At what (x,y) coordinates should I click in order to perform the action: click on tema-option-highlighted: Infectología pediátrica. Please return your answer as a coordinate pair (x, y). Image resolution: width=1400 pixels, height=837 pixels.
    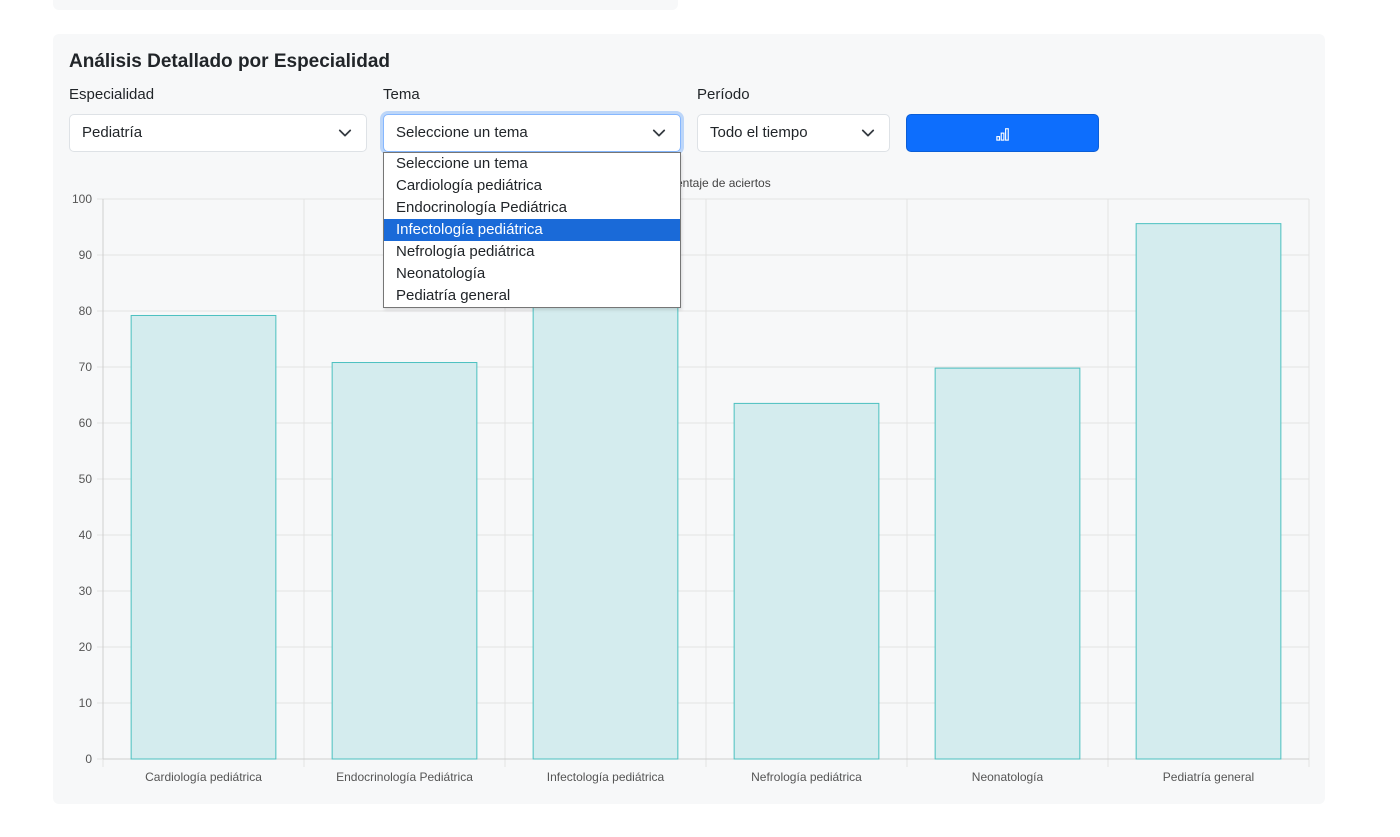
    Looking at the image, I should click on (532, 230).